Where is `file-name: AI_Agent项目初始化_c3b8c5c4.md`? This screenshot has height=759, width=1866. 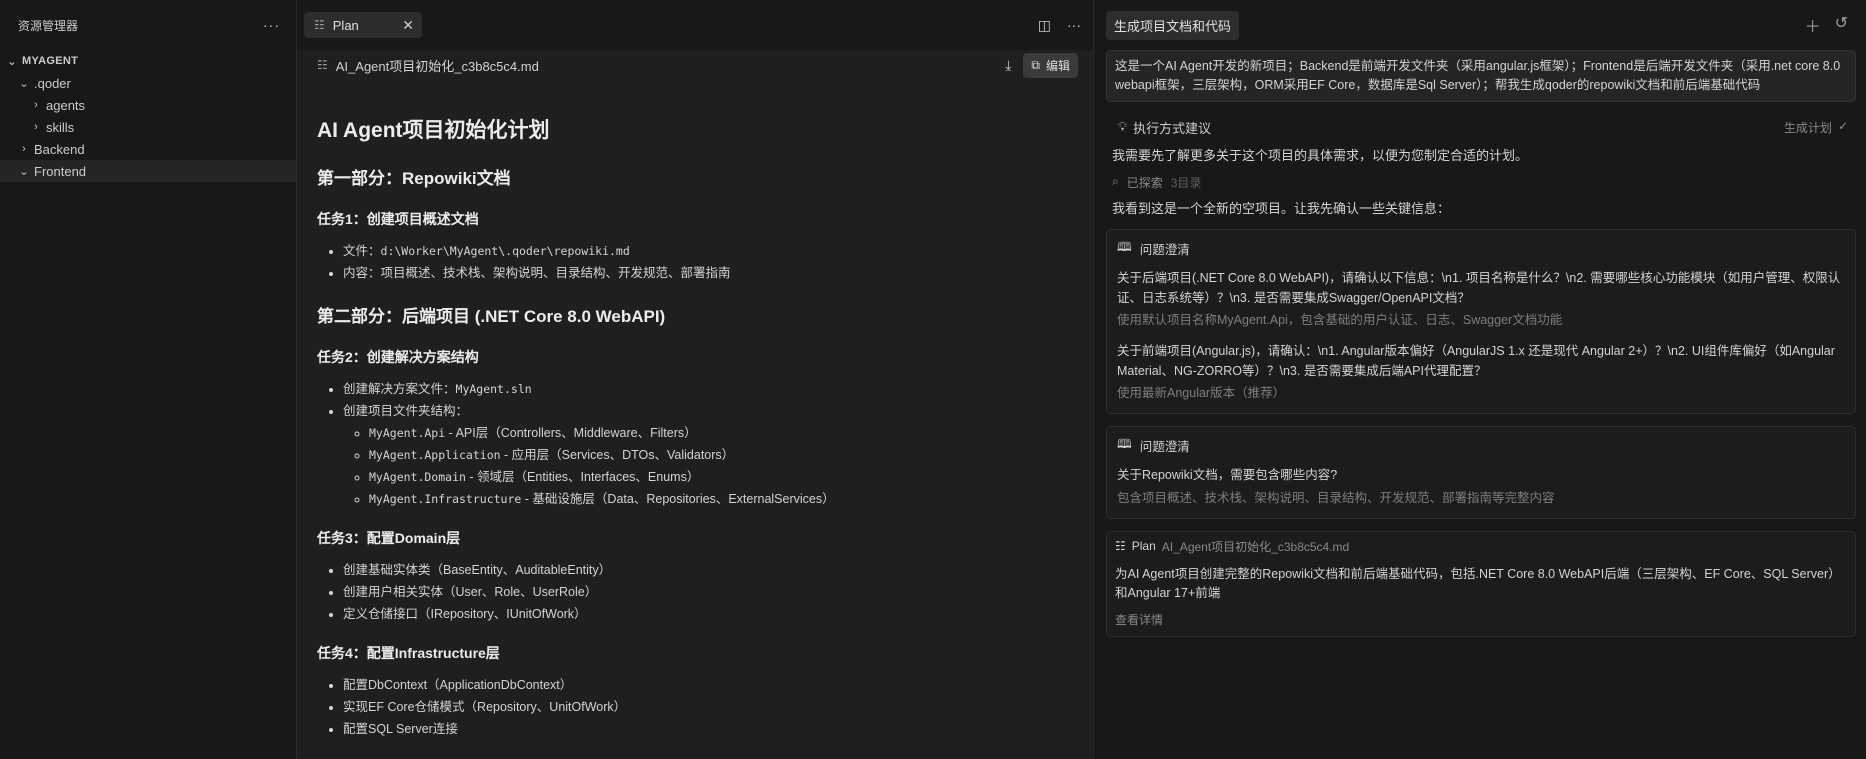
file-name: AI_Agent项目初始化_c3b8c5c4.md is located at coordinates (437, 66).